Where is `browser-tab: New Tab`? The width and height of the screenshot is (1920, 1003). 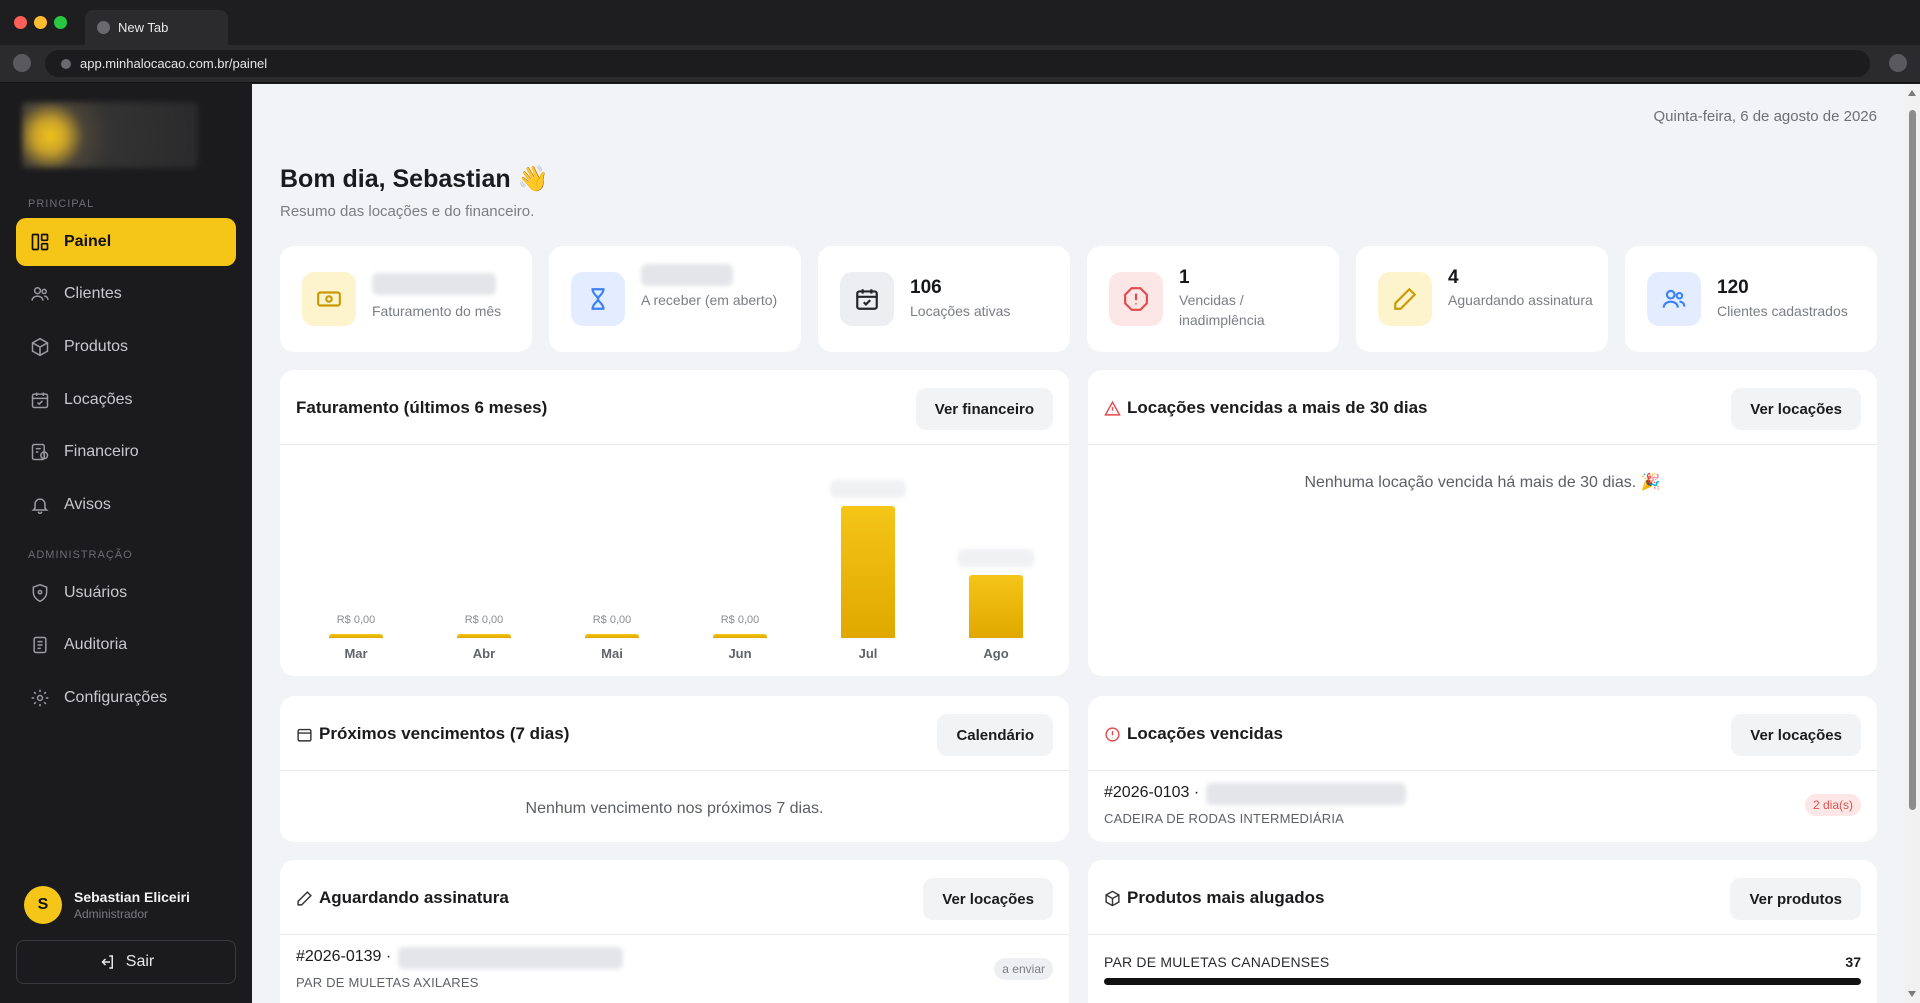
browser-tab: New Tab is located at coordinates (156, 27).